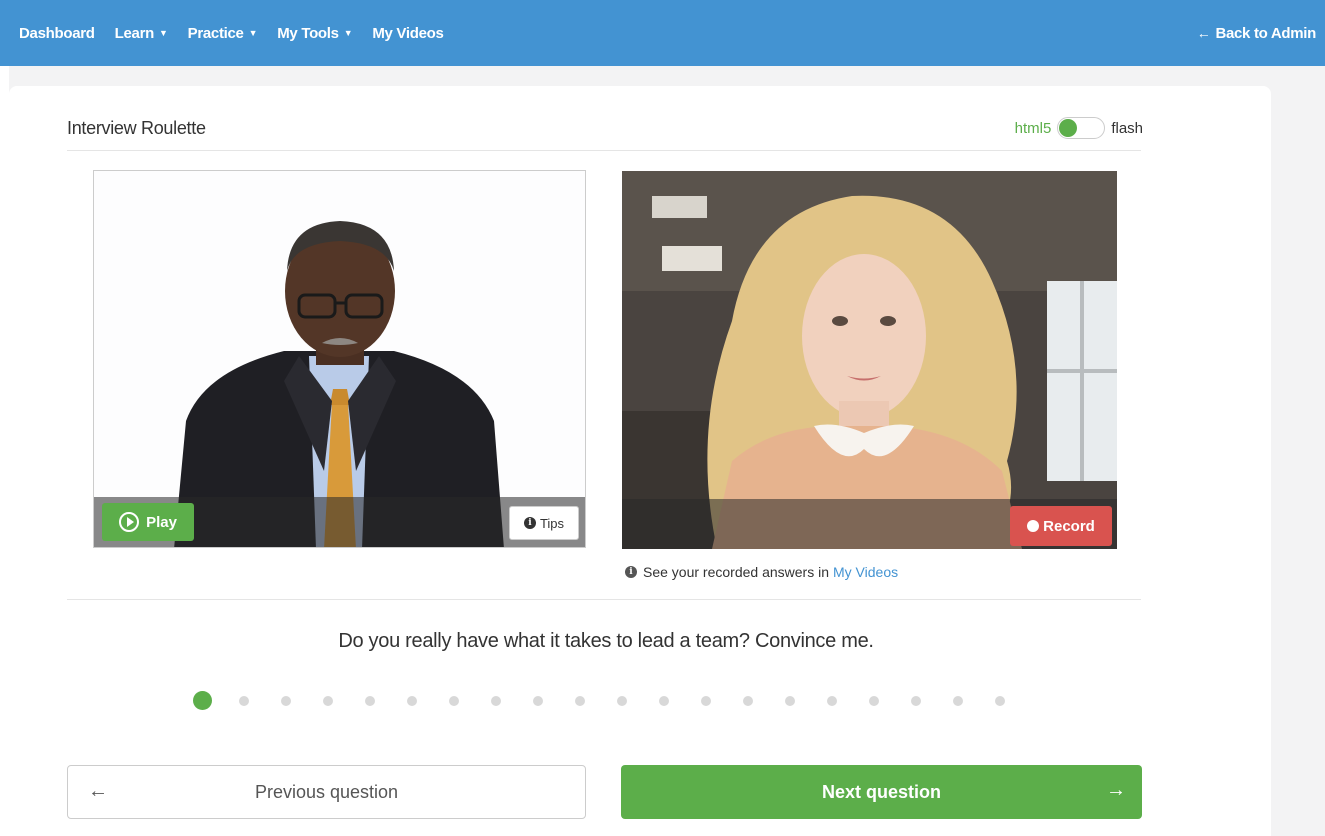  Describe the element at coordinates (1069, 526) in the screenshot. I see `record-button-label: Record` at that location.